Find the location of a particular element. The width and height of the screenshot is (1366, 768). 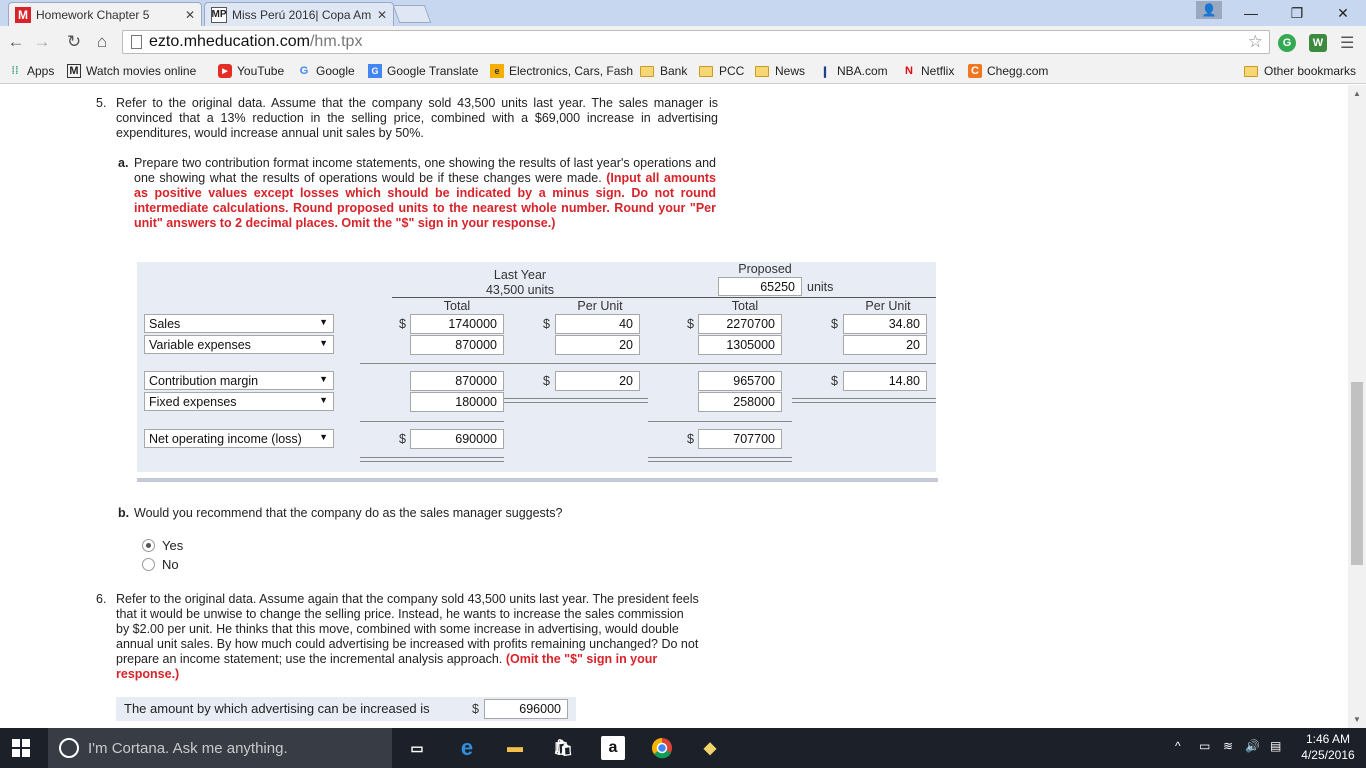

notifications-icon: ▤ is located at coordinates (1275, 746).